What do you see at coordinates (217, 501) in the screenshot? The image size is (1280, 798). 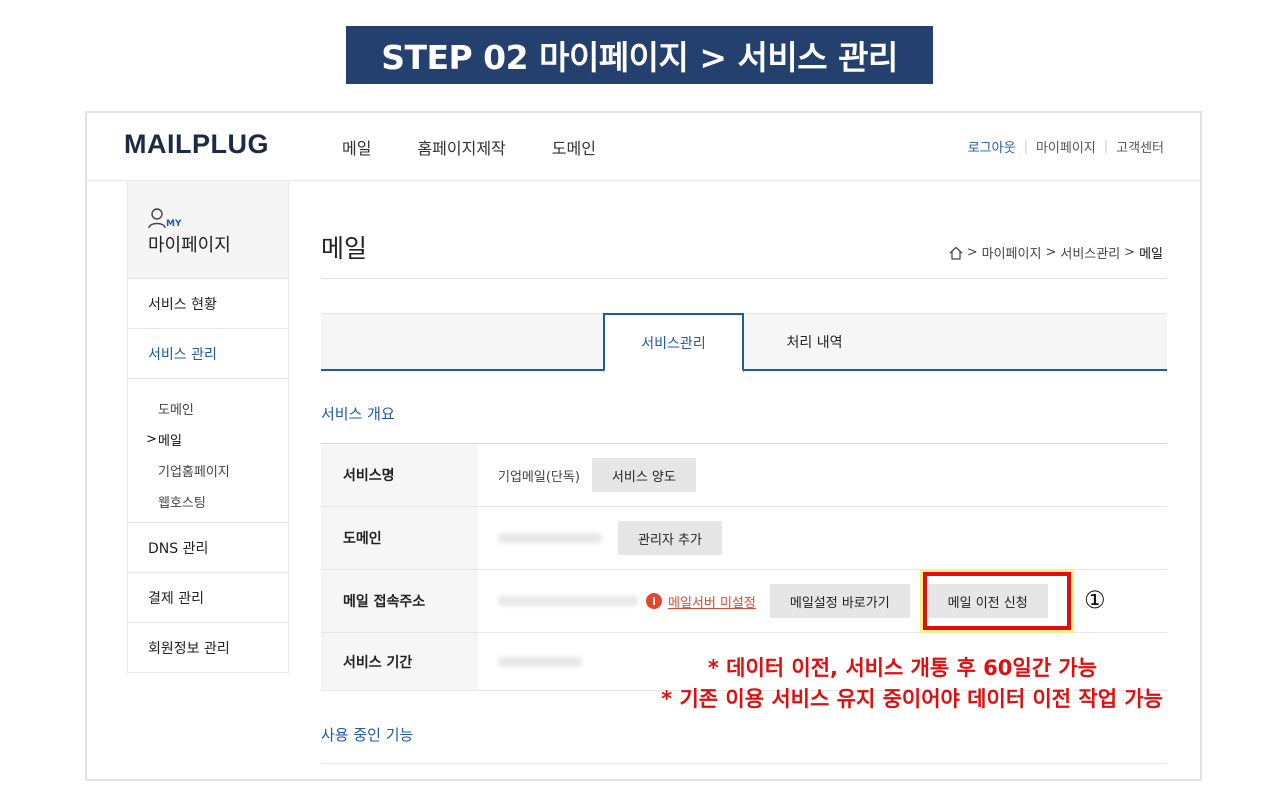 I see `submenu-item-webhosting: 웹호스팅` at bounding box center [217, 501].